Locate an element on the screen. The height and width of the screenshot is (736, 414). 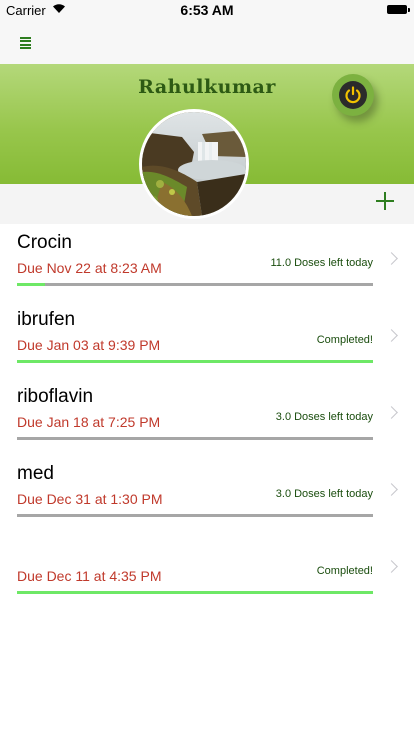
due-date: Due Dec 31 at 1:30 PM is located at coordinates (90, 499).